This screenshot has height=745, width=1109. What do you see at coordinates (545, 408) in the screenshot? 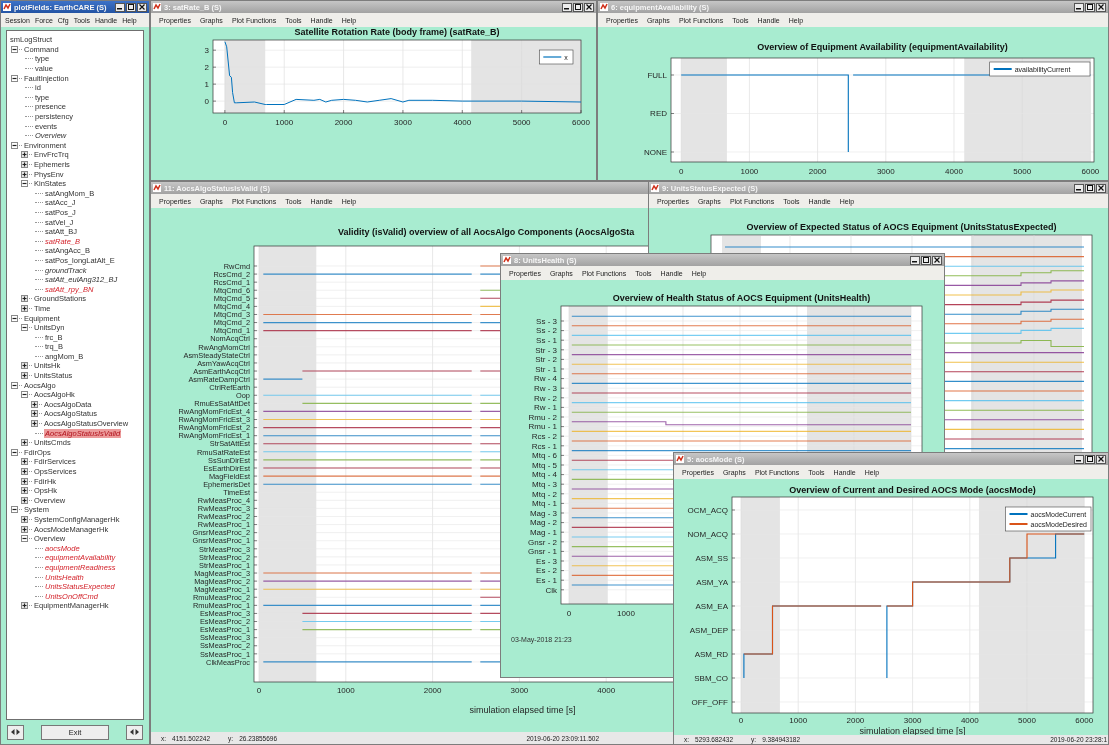
I see `axis-tick-label: Rw - 1` at bounding box center [545, 408].